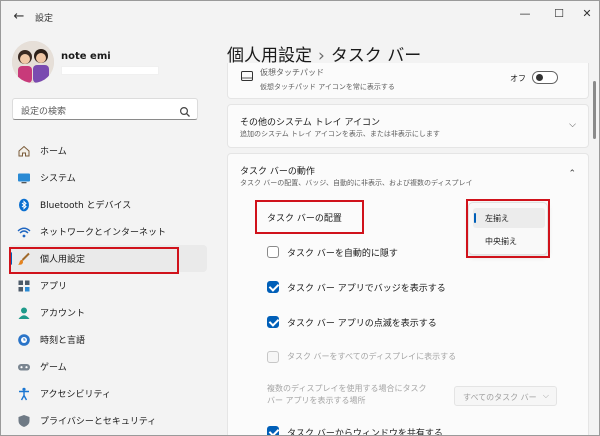 This screenshot has width=600, height=436. I want to click on highlight-alignment-label, so click(309, 217).